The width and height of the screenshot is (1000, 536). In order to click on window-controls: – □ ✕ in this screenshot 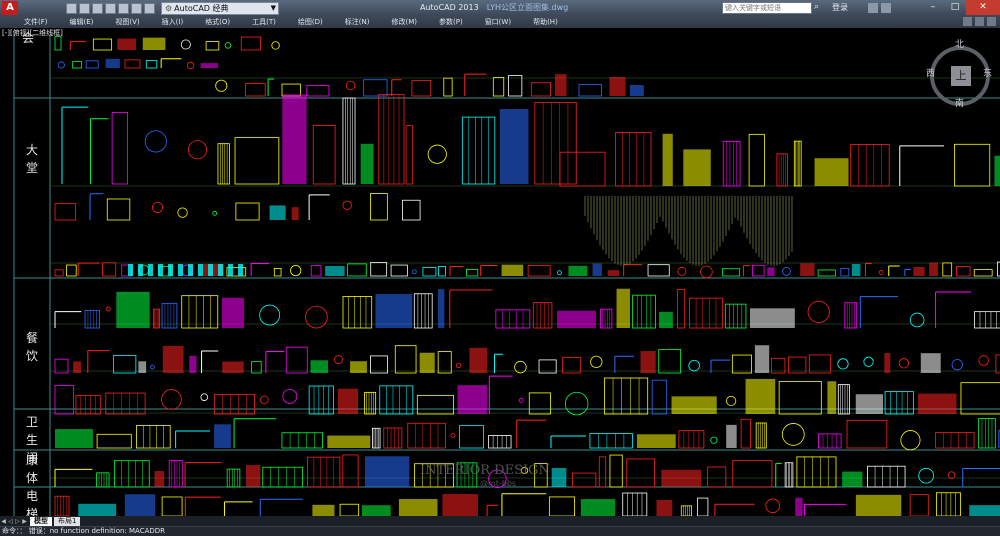, I will do `click(961, 7)`.